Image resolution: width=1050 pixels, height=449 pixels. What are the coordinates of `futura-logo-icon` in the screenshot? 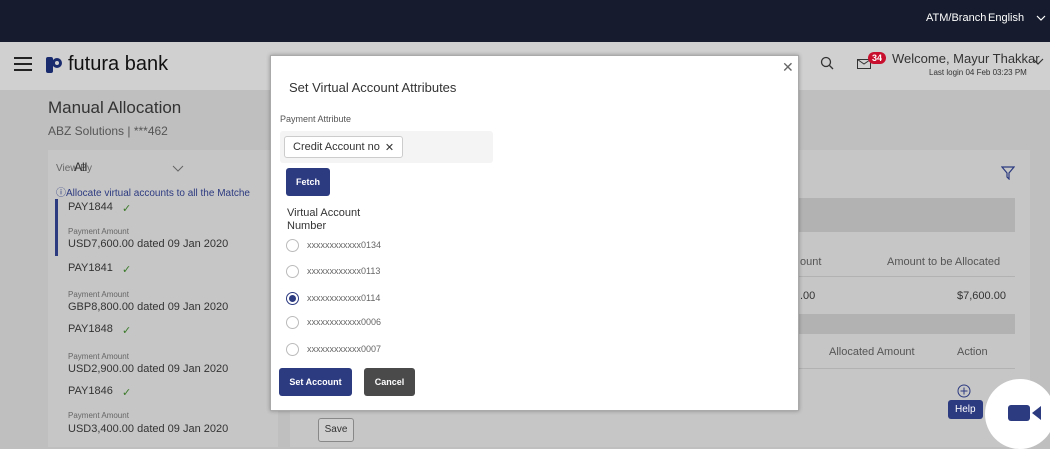 It's located at (54, 64).